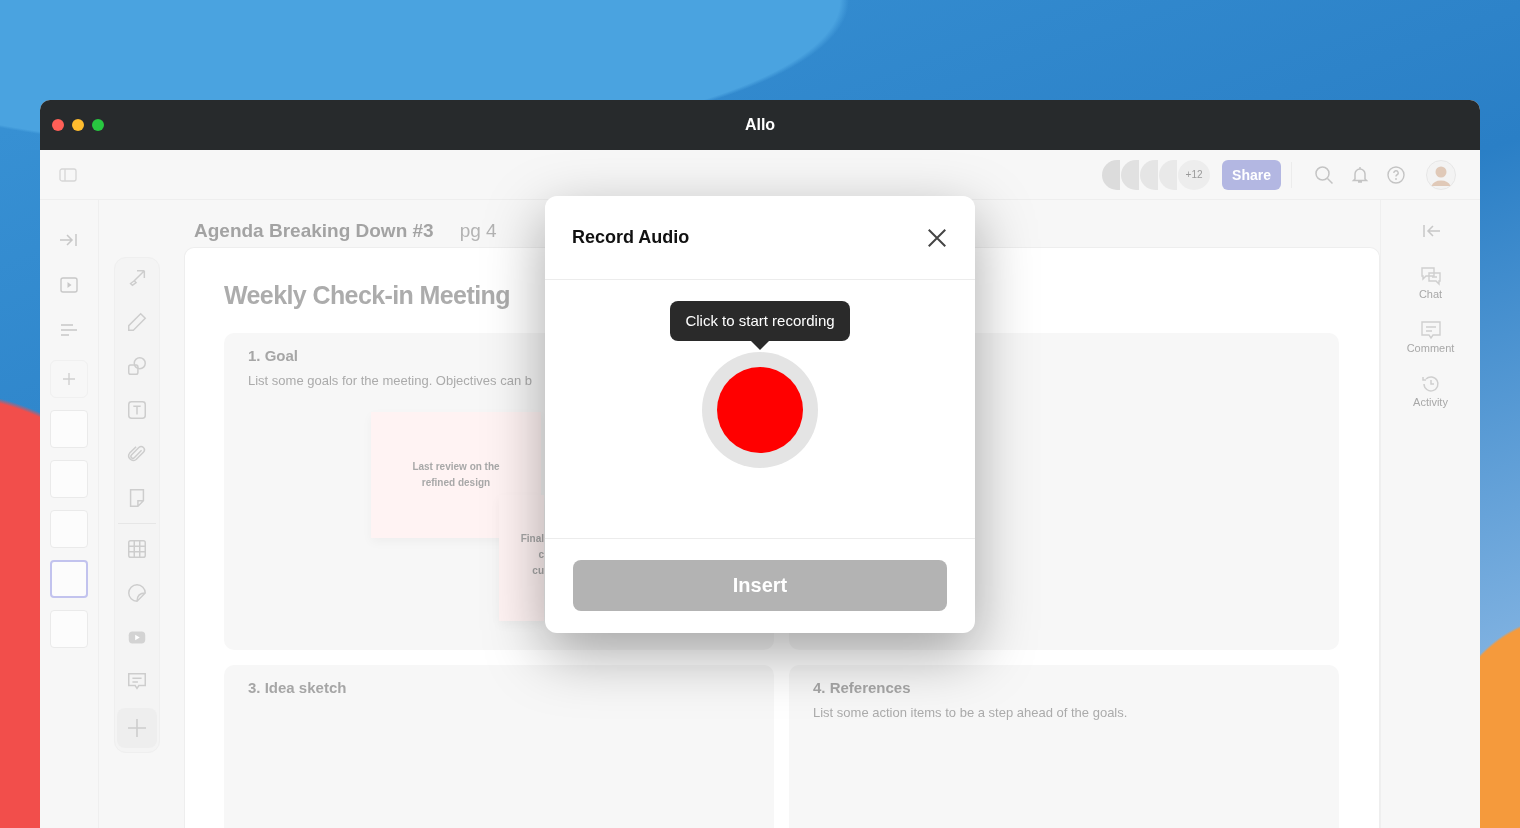 This screenshot has width=1520, height=828. Describe the element at coordinates (971, 712) in the screenshot. I see `section-description: List some action items to be a step ahead of the goals.` at that location.